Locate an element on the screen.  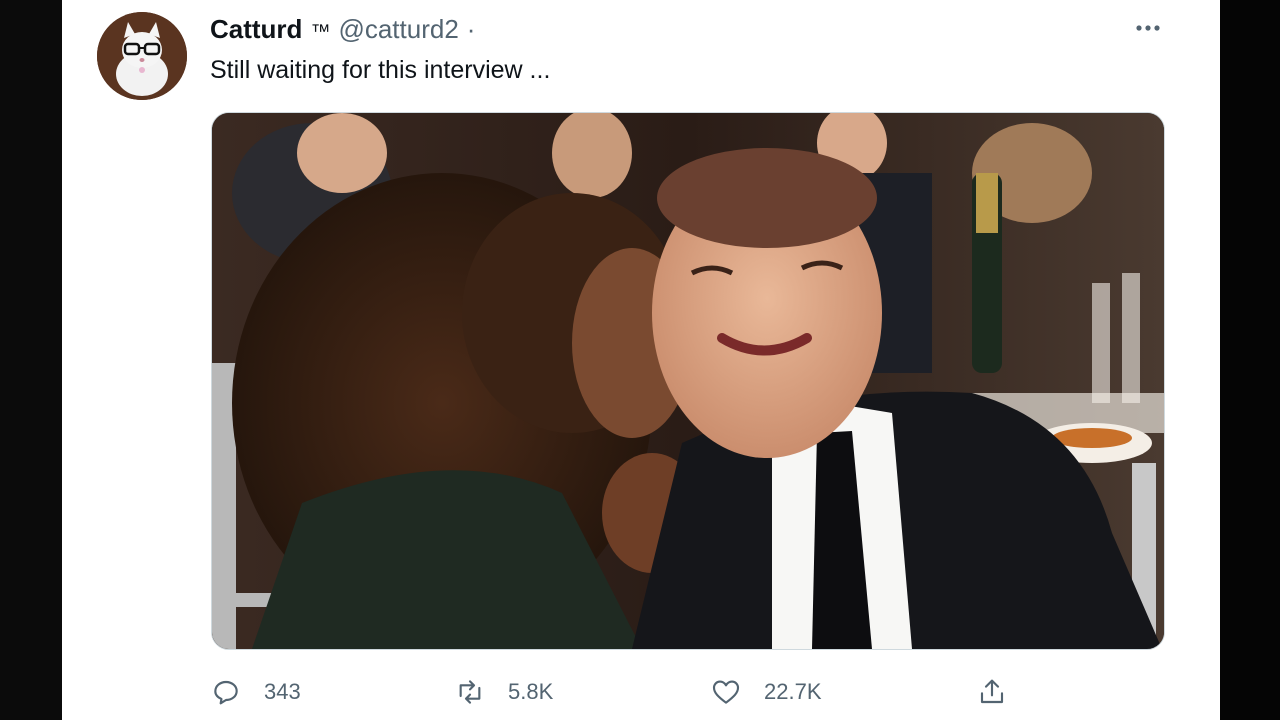
tweet-header: Catturd ™ @catturd2 · is located at coordinates (342, 29).